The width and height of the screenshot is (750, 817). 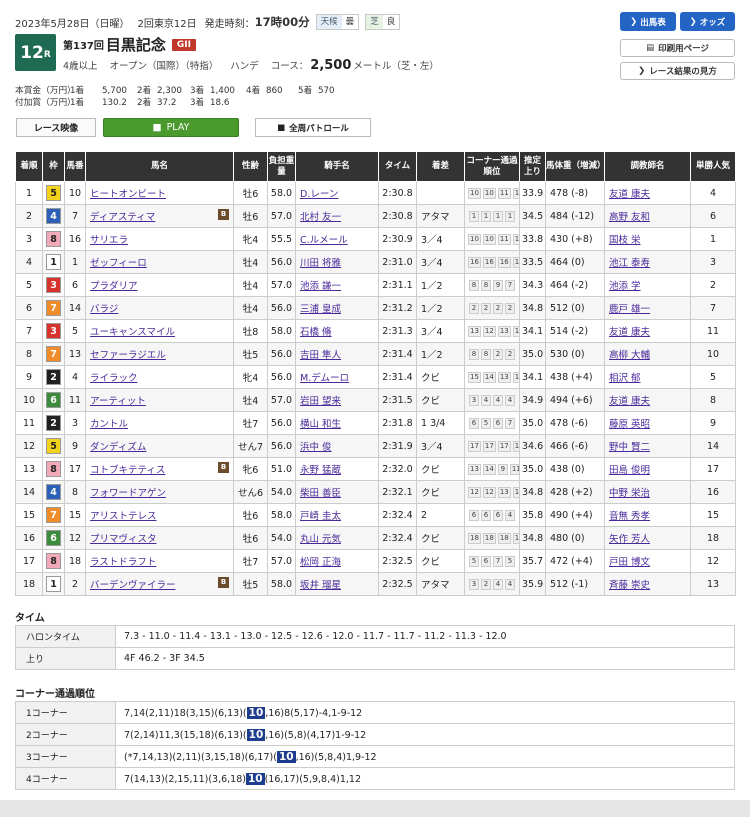 What do you see at coordinates (629, 447) in the screenshot?
I see `trainer-link: 野中 賢二` at bounding box center [629, 447].